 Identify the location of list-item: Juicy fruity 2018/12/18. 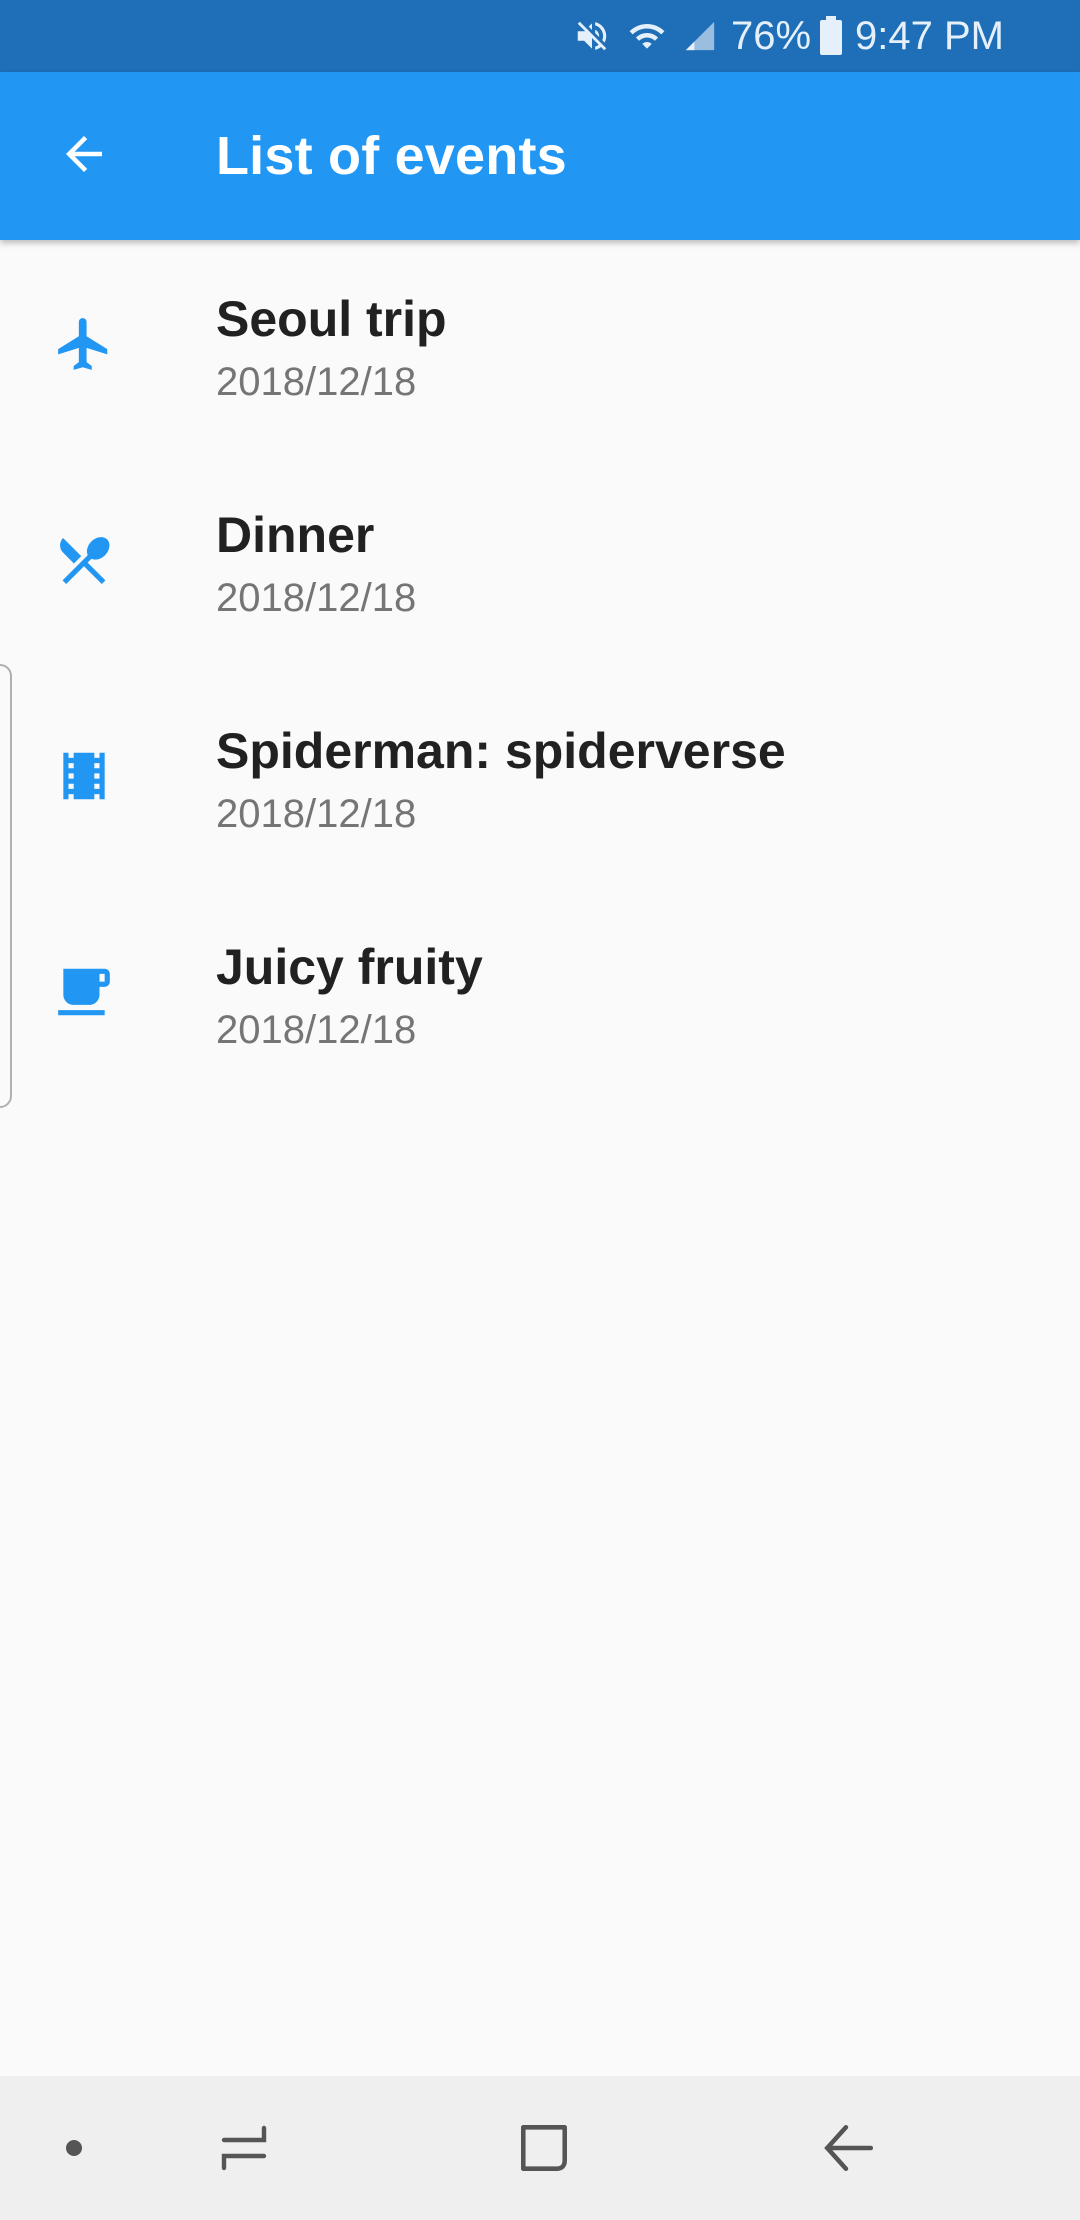
(540, 996).